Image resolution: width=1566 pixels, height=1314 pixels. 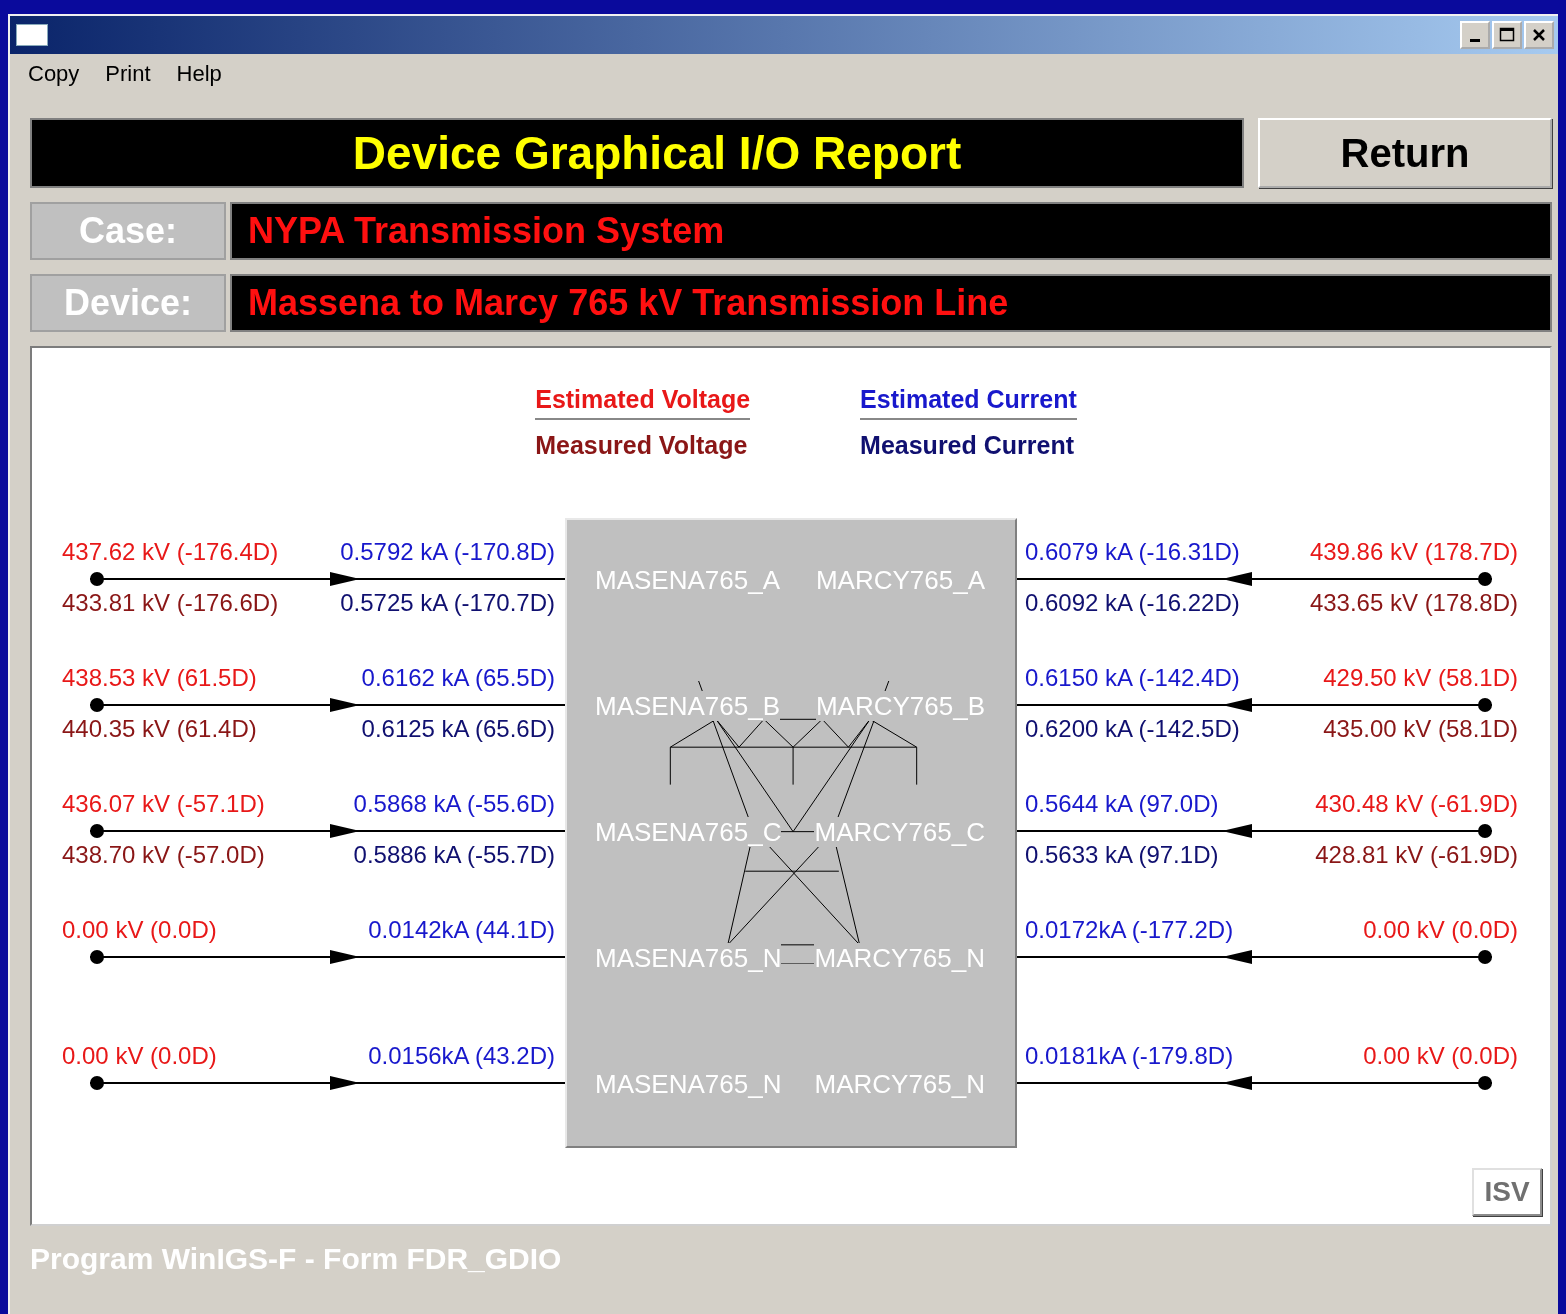 What do you see at coordinates (1420, 729) in the screenshot?
I see `voltage-reading: 435.00 kV (58.1D)` at bounding box center [1420, 729].